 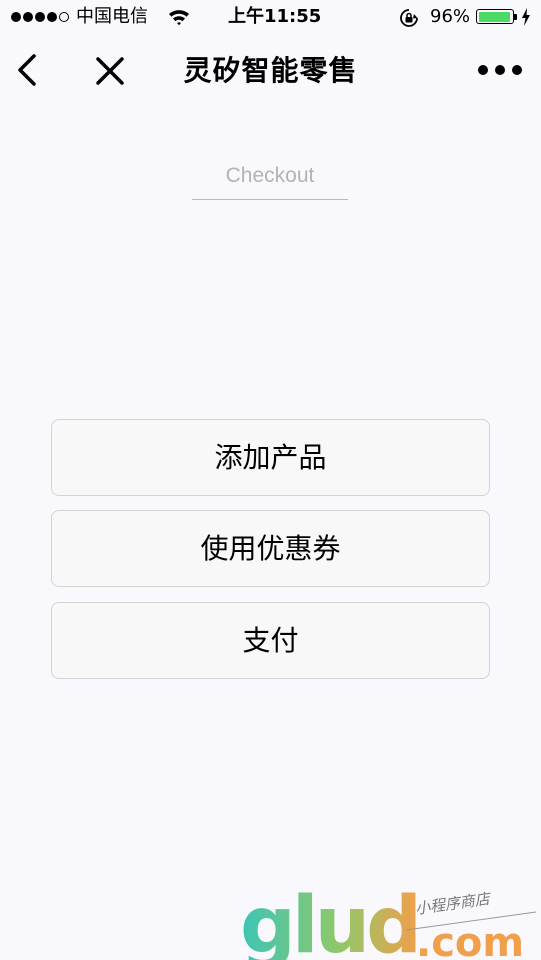 I want to click on more-dots-icon, so click(x=483, y=70).